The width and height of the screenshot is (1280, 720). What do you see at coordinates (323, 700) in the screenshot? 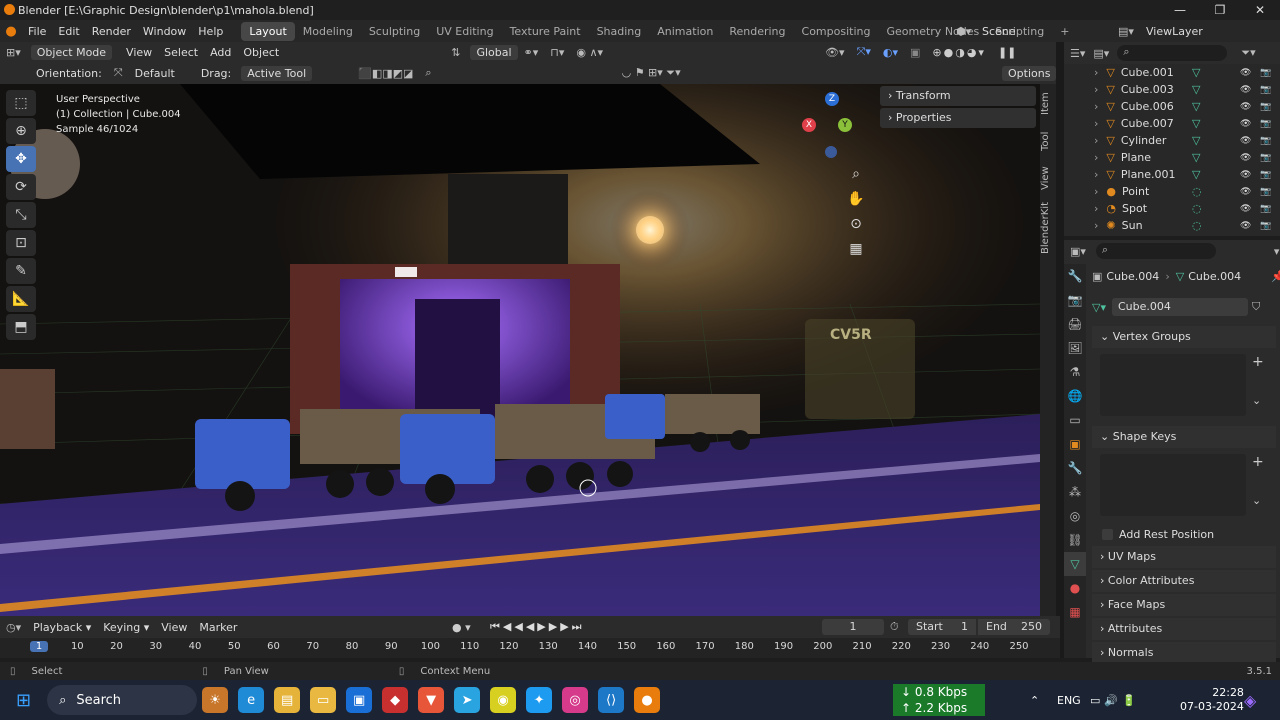
I see `file-explorer-icon: ▭` at bounding box center [323, 700].